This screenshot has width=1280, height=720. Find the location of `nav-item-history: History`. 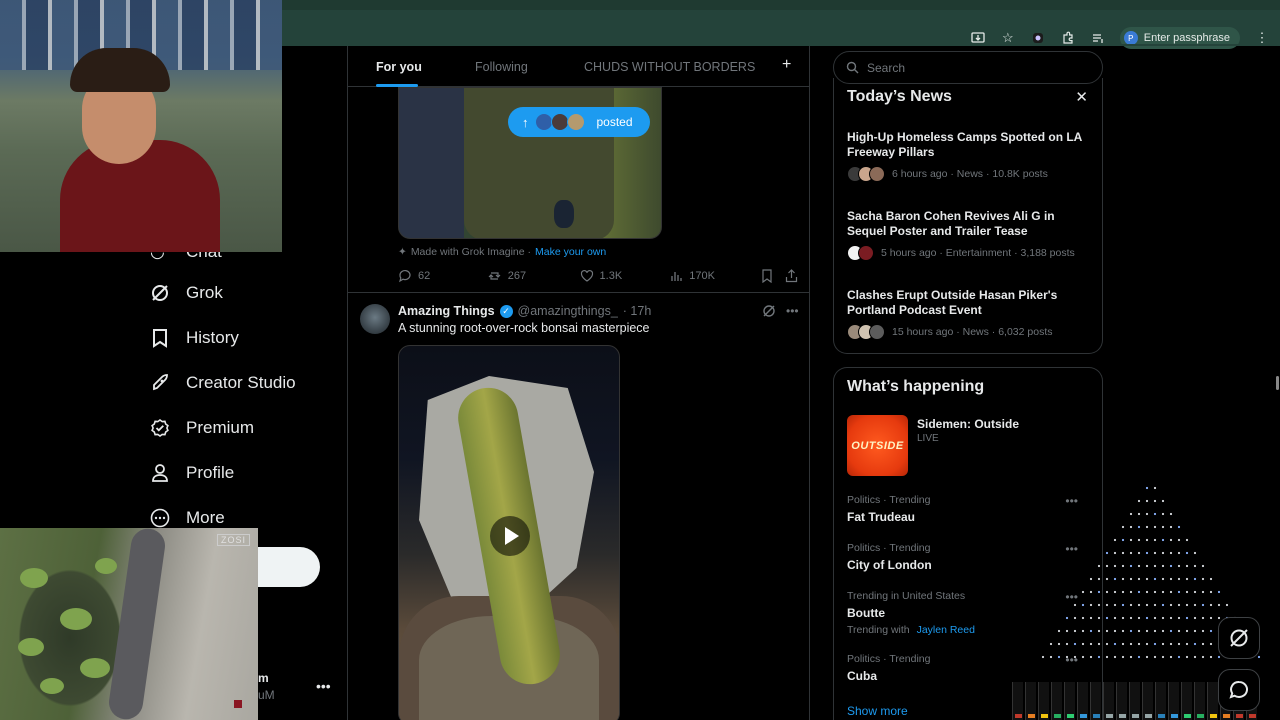

nav-item-history: History is located at coordinates (194, 338).